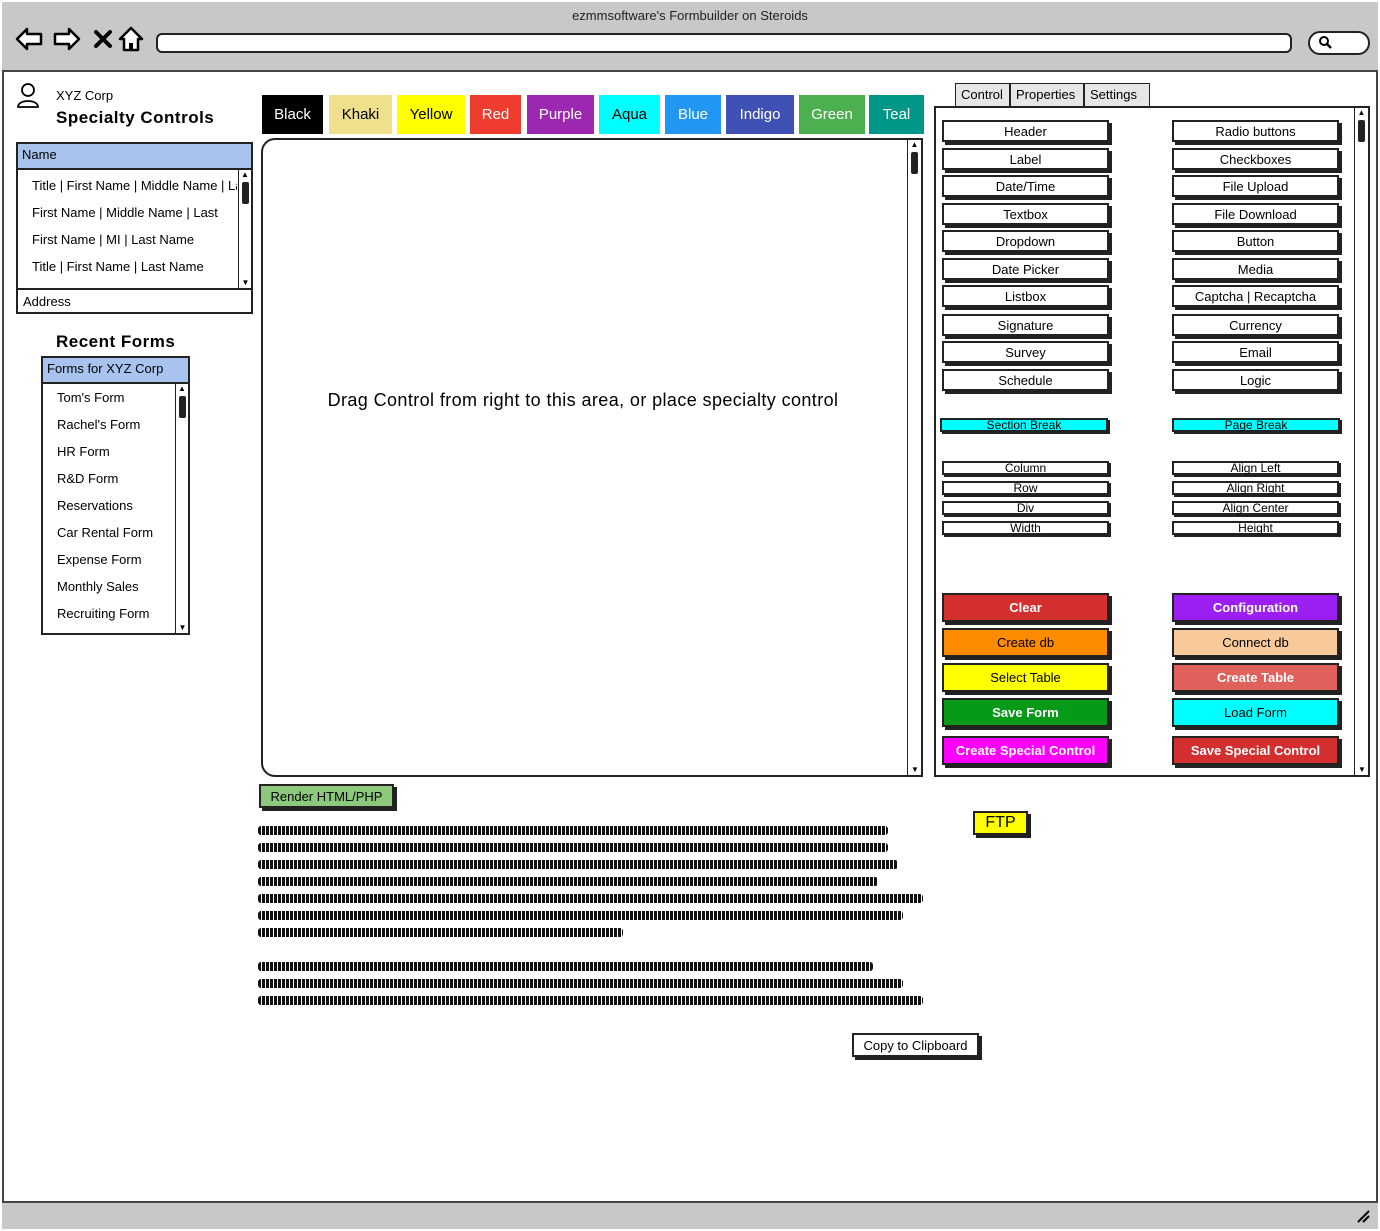 The width and height of the screenshot is (1380, 1231). I want to click on load-form-button: Load Form, so click(1255, 712).